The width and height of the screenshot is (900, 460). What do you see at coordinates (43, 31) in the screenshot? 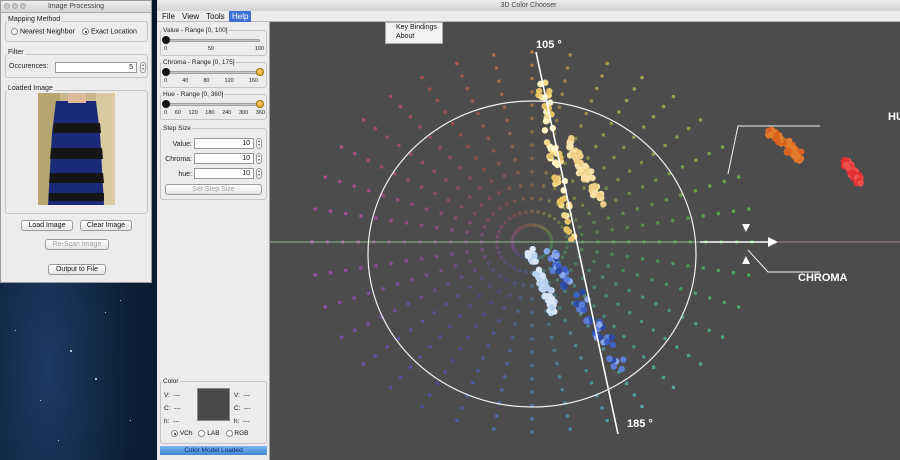
I see `nearest-neighbor-radio: Nearest Neighbor` at bounding box center [43, 31].